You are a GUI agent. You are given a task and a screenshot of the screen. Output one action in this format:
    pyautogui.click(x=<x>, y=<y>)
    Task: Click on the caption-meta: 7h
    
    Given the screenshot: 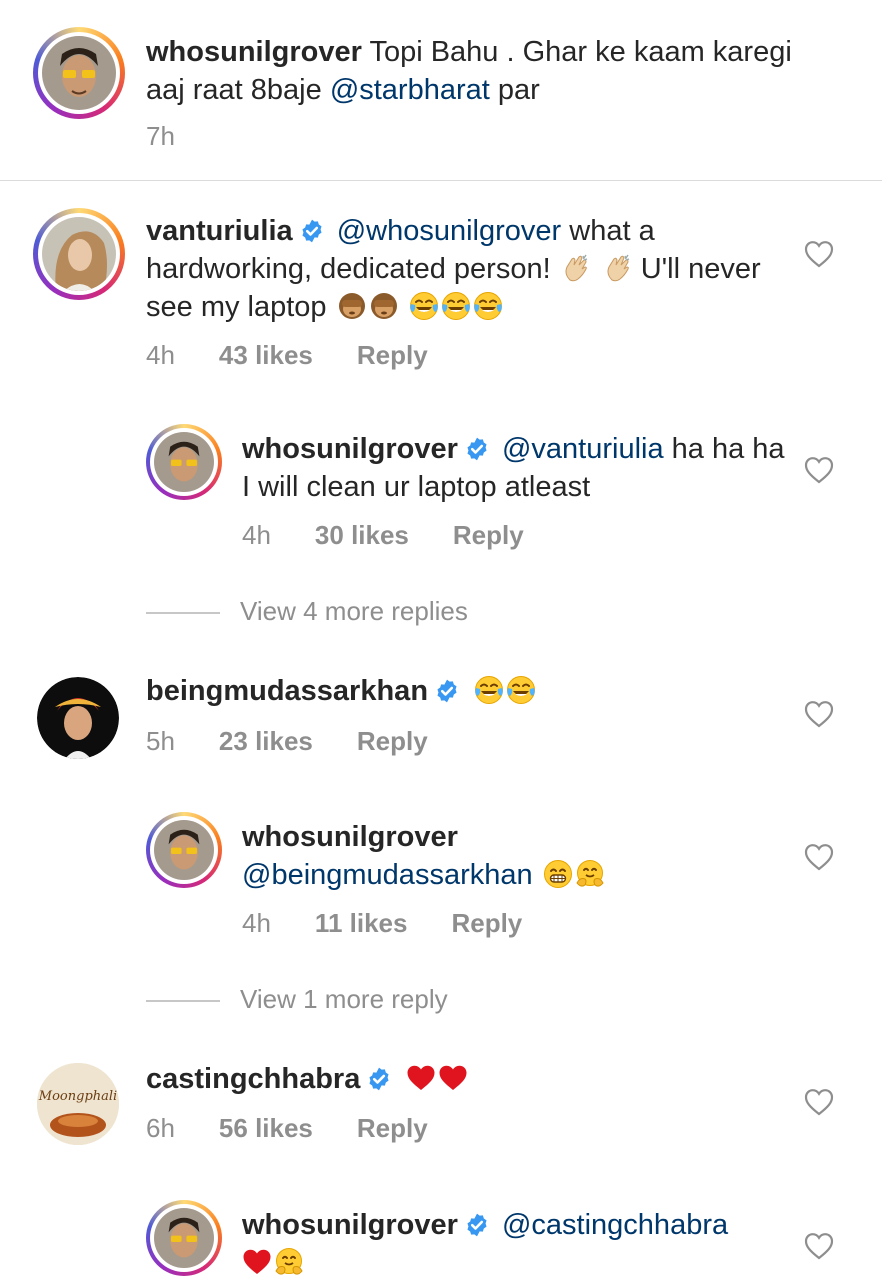 What is the action you would take?
    pyautogui.click(x=160, y=136)
    